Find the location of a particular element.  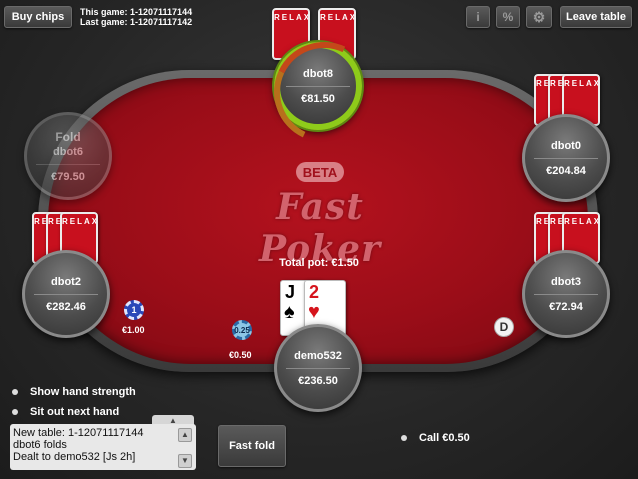

total-pot: Total pot: €1.50 is located at coordinates (319, 263).